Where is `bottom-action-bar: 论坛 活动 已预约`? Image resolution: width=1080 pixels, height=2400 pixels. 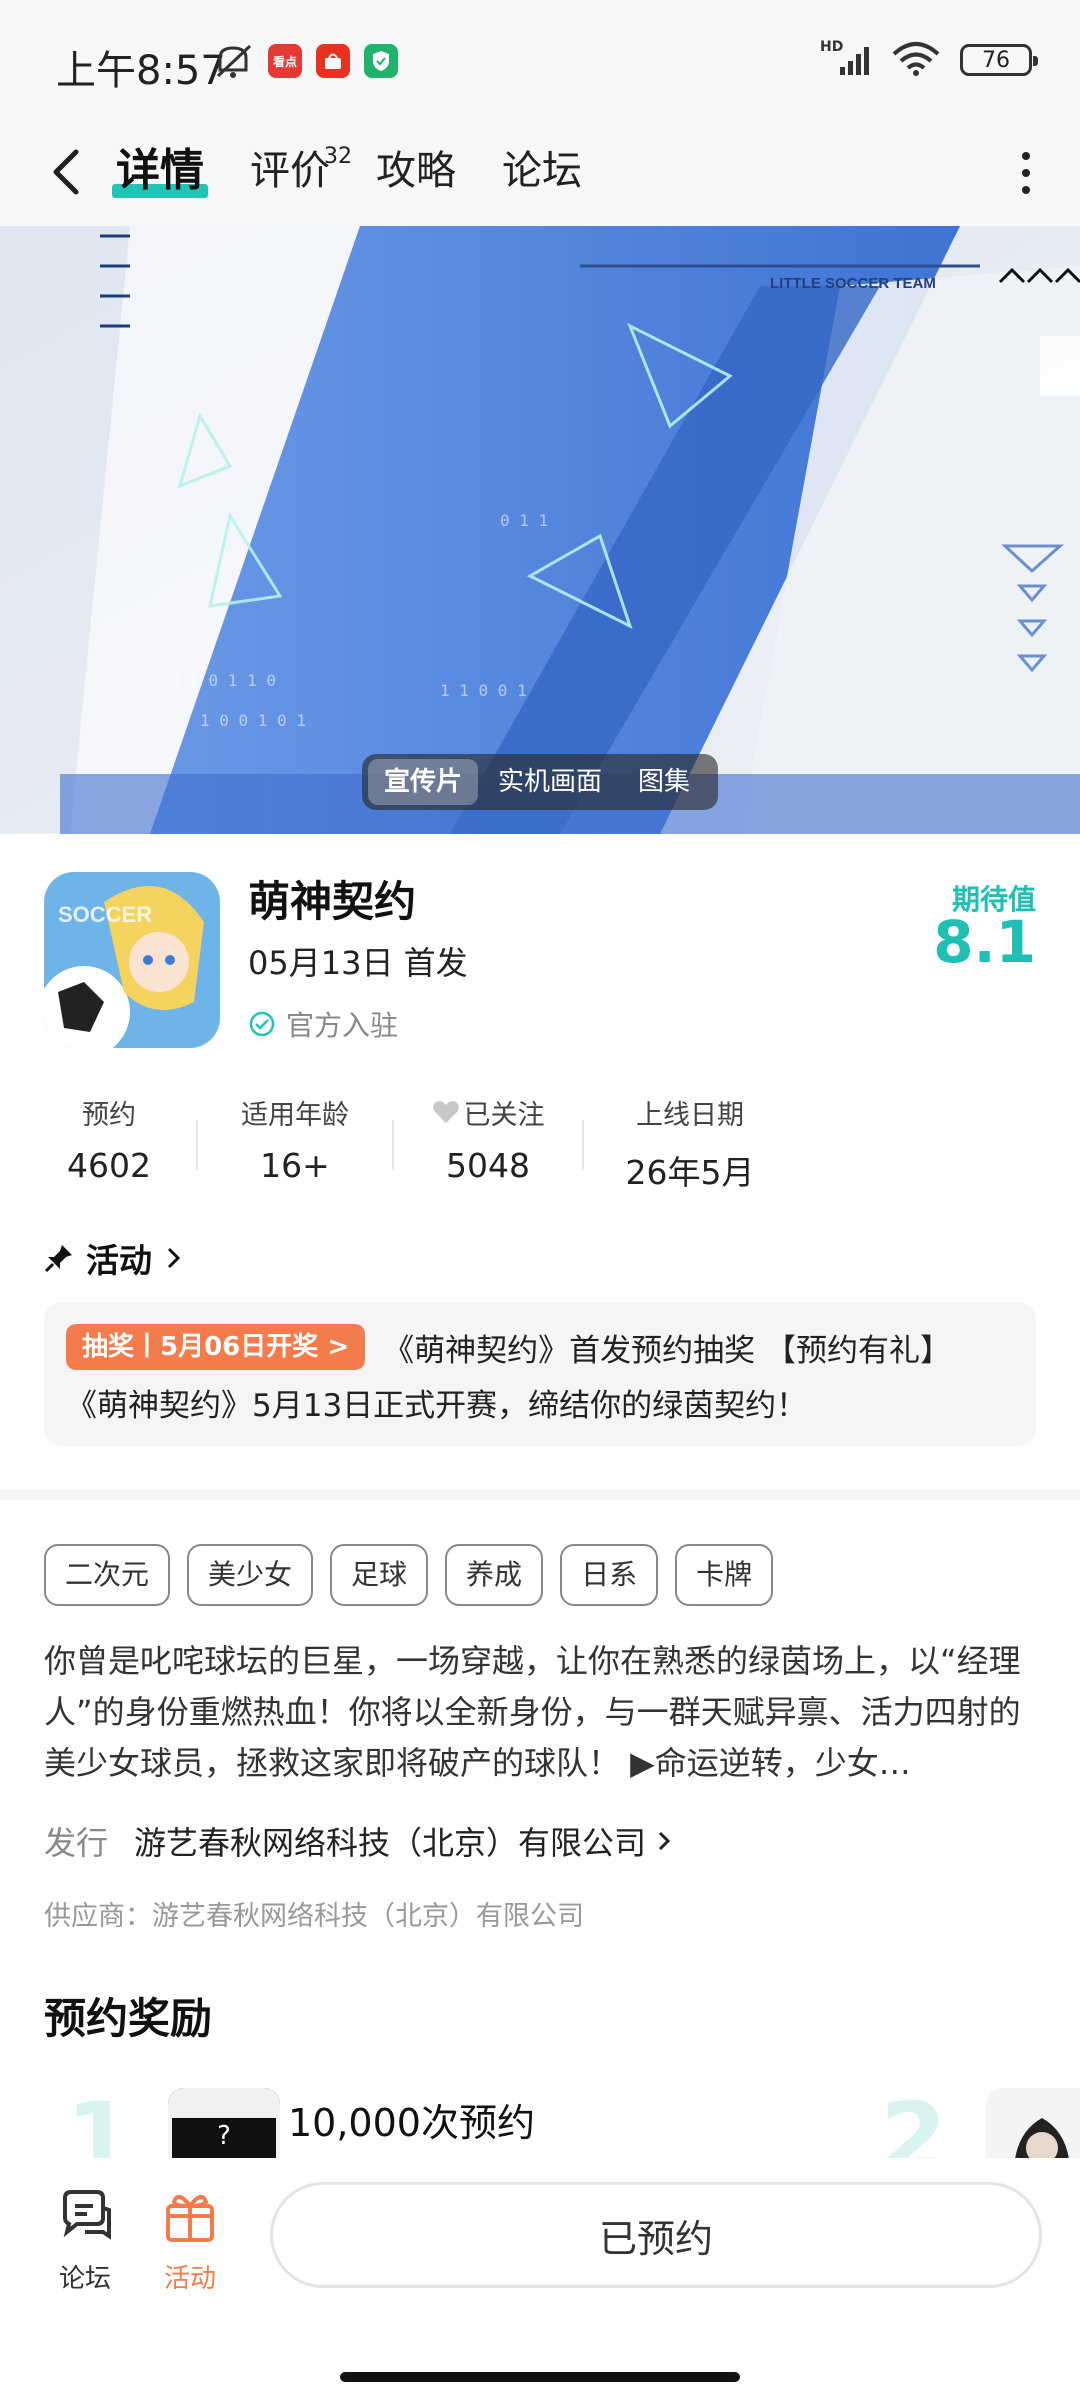 bottom-action-bar: 论坛 活动 已预约 is located at coordinates (540, 2279).